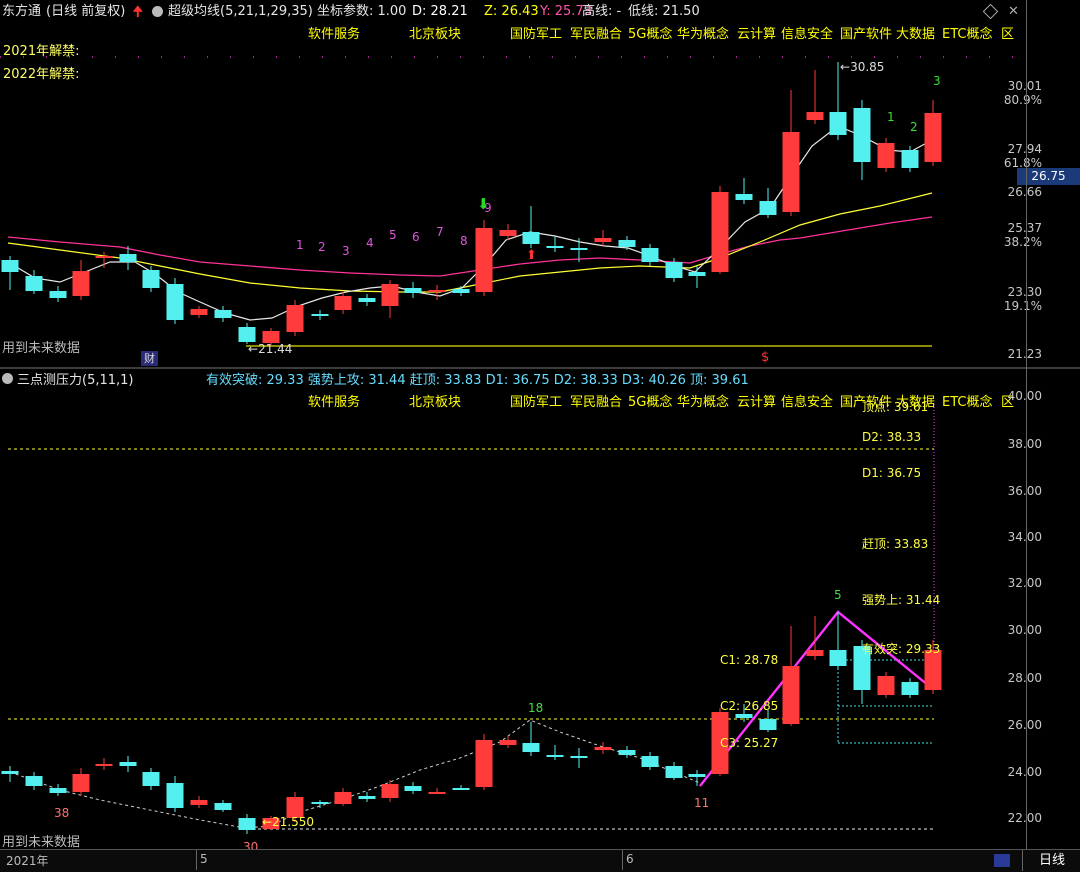 This screenshot has height=872, width=1080. What do you see at coordinates (1024, 583) in the screenshot?
I see `y-tick: 32.00` at bounding box center [1024, 583].